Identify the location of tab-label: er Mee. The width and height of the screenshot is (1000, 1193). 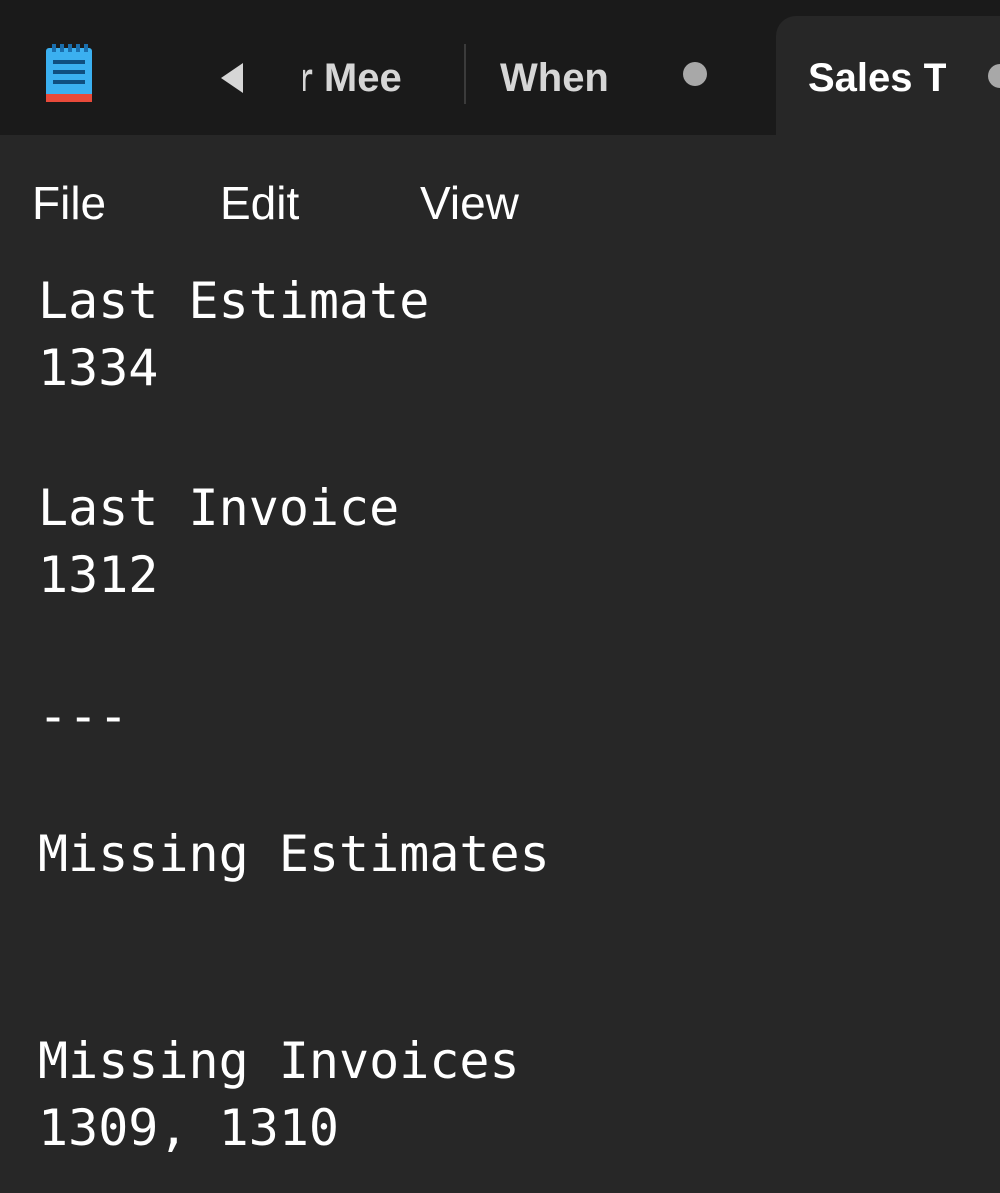
(352, 78).